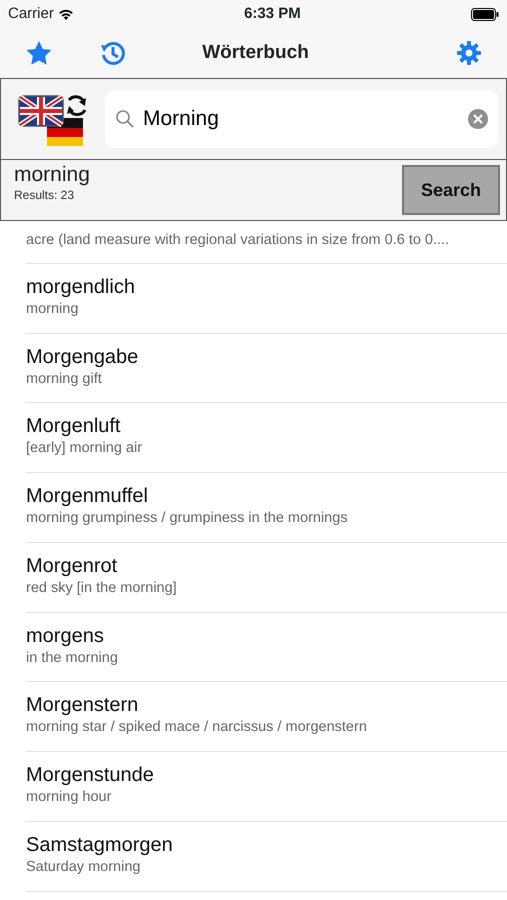 This screenshot has height=900, width=507. What do you see at coordinates (82, 705) in the screenshot?
I see `entry-word: Morgenstern` at bounding box center [82, 705].